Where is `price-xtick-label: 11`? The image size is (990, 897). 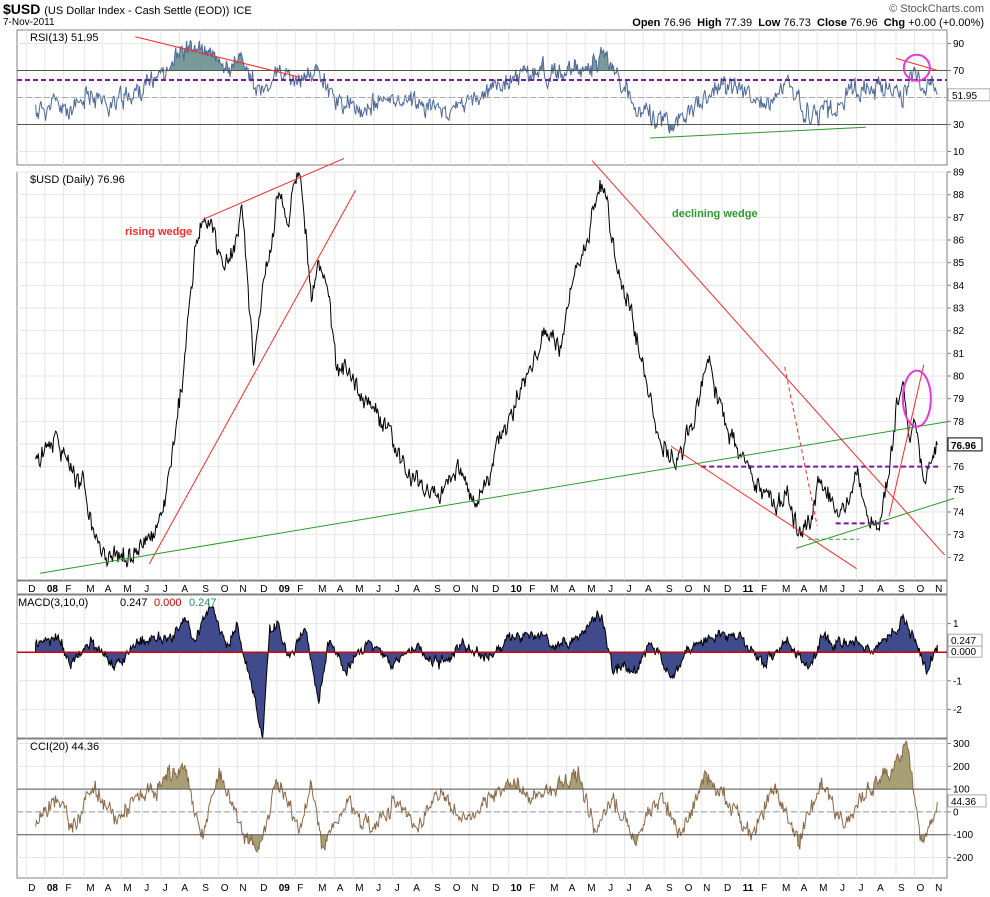
price-xtick-label: 11 is located at coordinates (748, 589).